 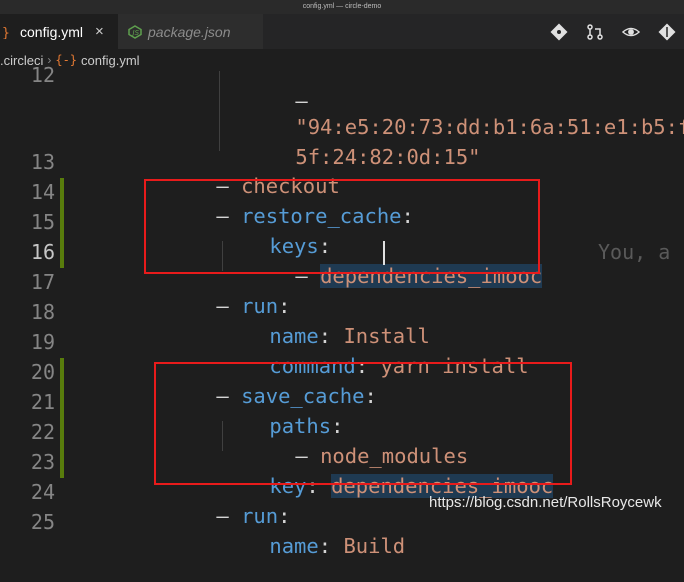 I want to click on line-number: 21, so click(x=42, y=402).